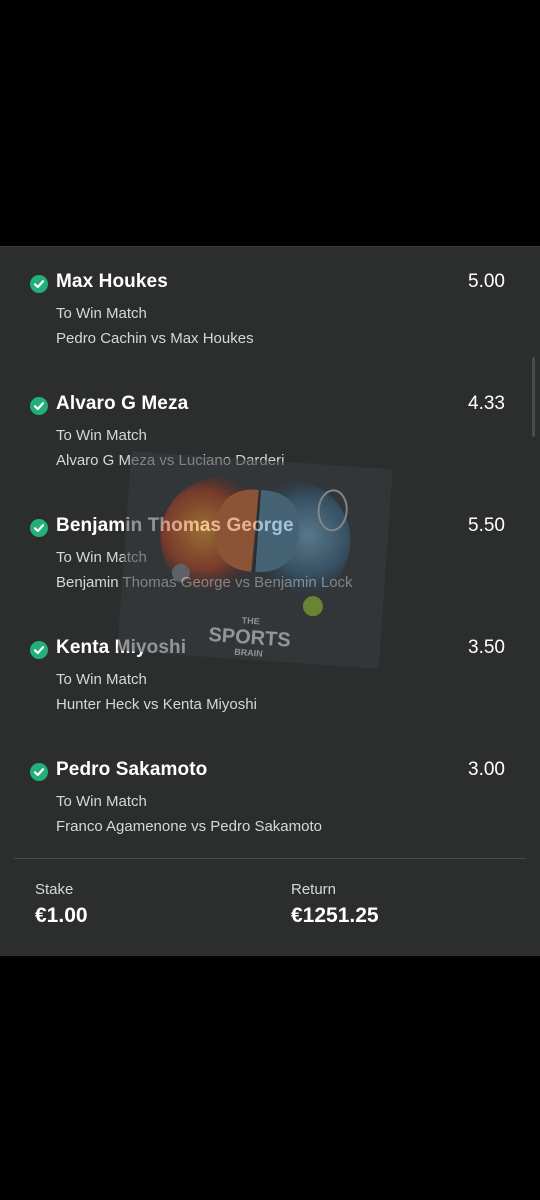 The width and height of the screenshot is (540, 1200). I want to click on selection-event: Hunter Heck vs Kenta Miyoshi, so click(156, 704).